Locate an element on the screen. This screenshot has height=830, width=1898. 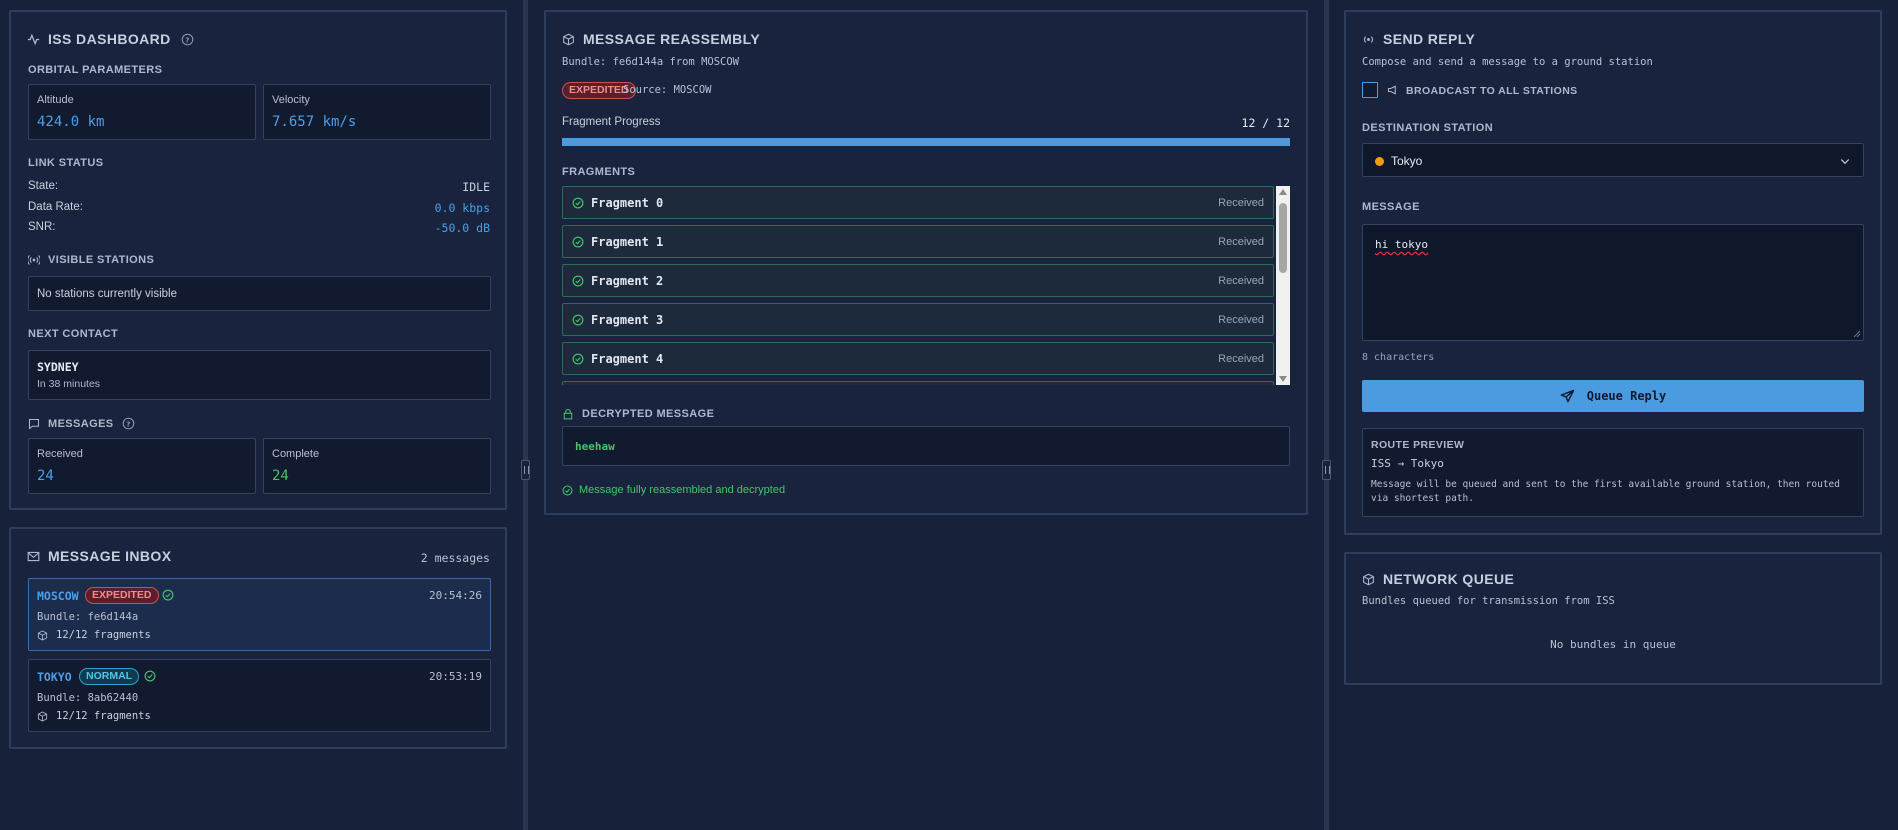
scroll-down-icon is located at coordinates (1283, 379).